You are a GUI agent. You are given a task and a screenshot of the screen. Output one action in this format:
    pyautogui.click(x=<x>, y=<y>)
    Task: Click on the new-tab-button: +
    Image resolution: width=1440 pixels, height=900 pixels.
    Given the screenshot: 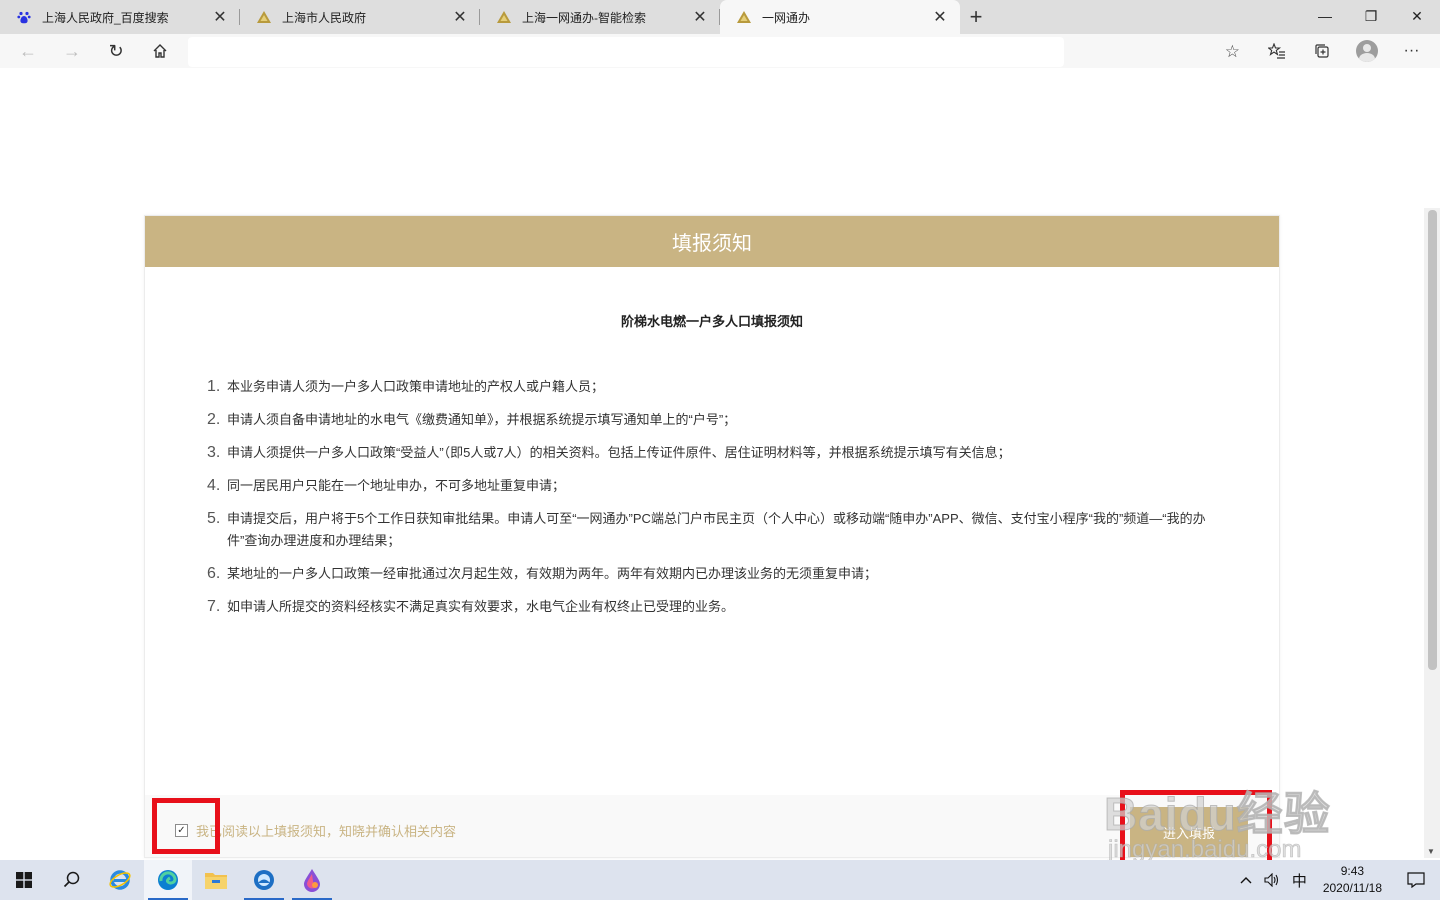 What is the action you would take?
    pyautogui.click(x=976, y=17)
    